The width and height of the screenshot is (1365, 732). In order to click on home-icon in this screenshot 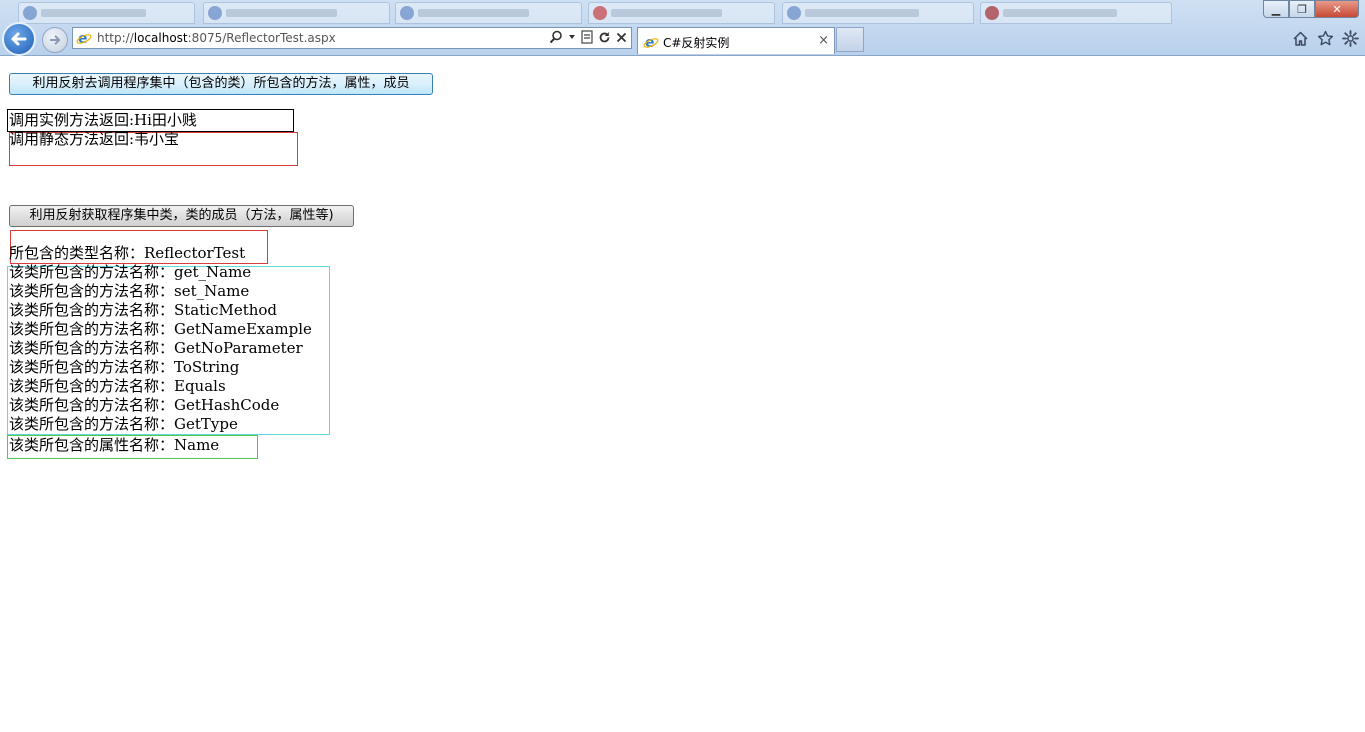, I will do `click(1300, 38)`.